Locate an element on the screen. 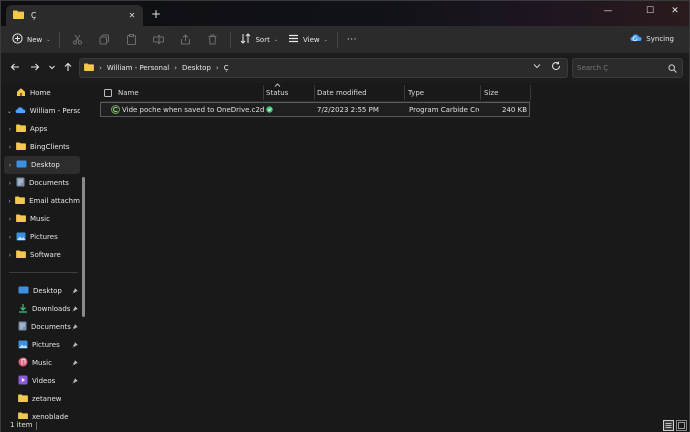  quick-access-xenoblade: xenoblade is located at coordinates (42, 413).